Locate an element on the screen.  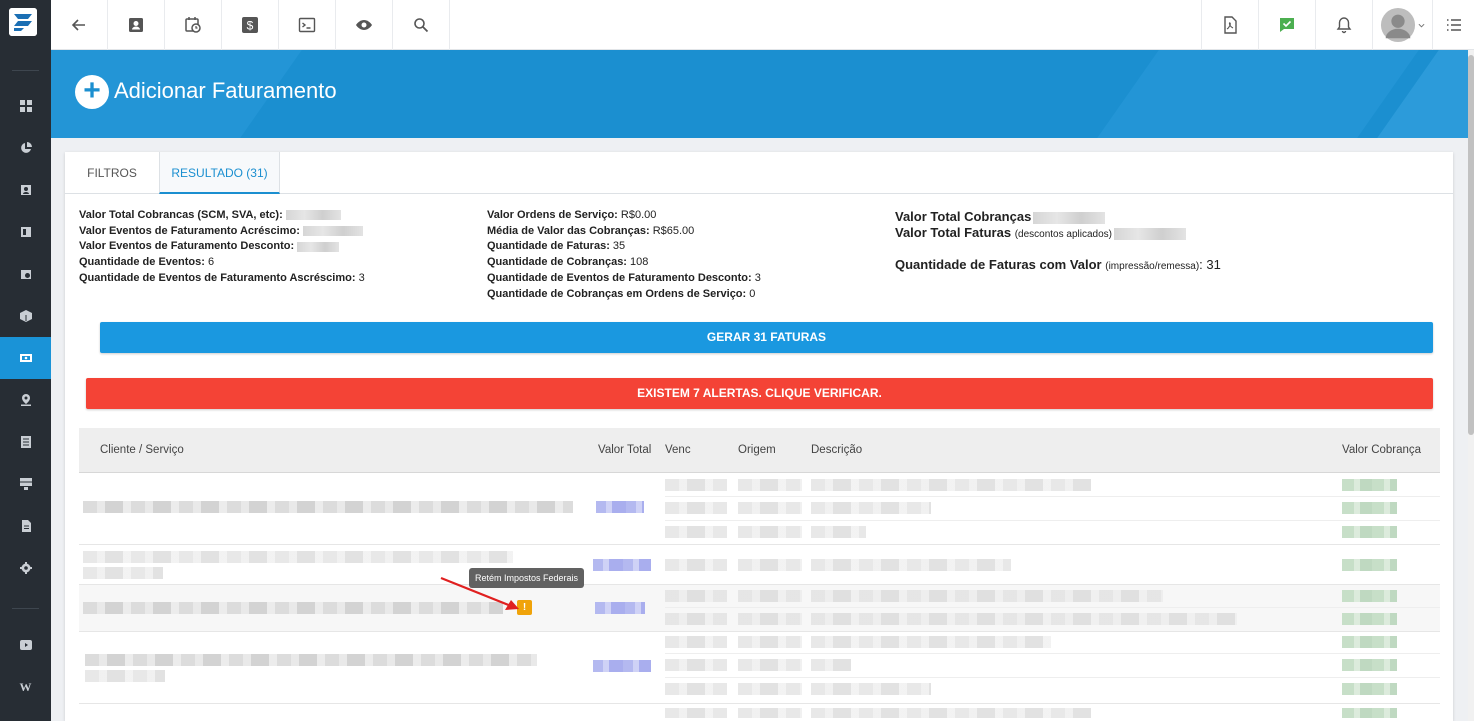
search-icon is located at coordinates (421, 25).